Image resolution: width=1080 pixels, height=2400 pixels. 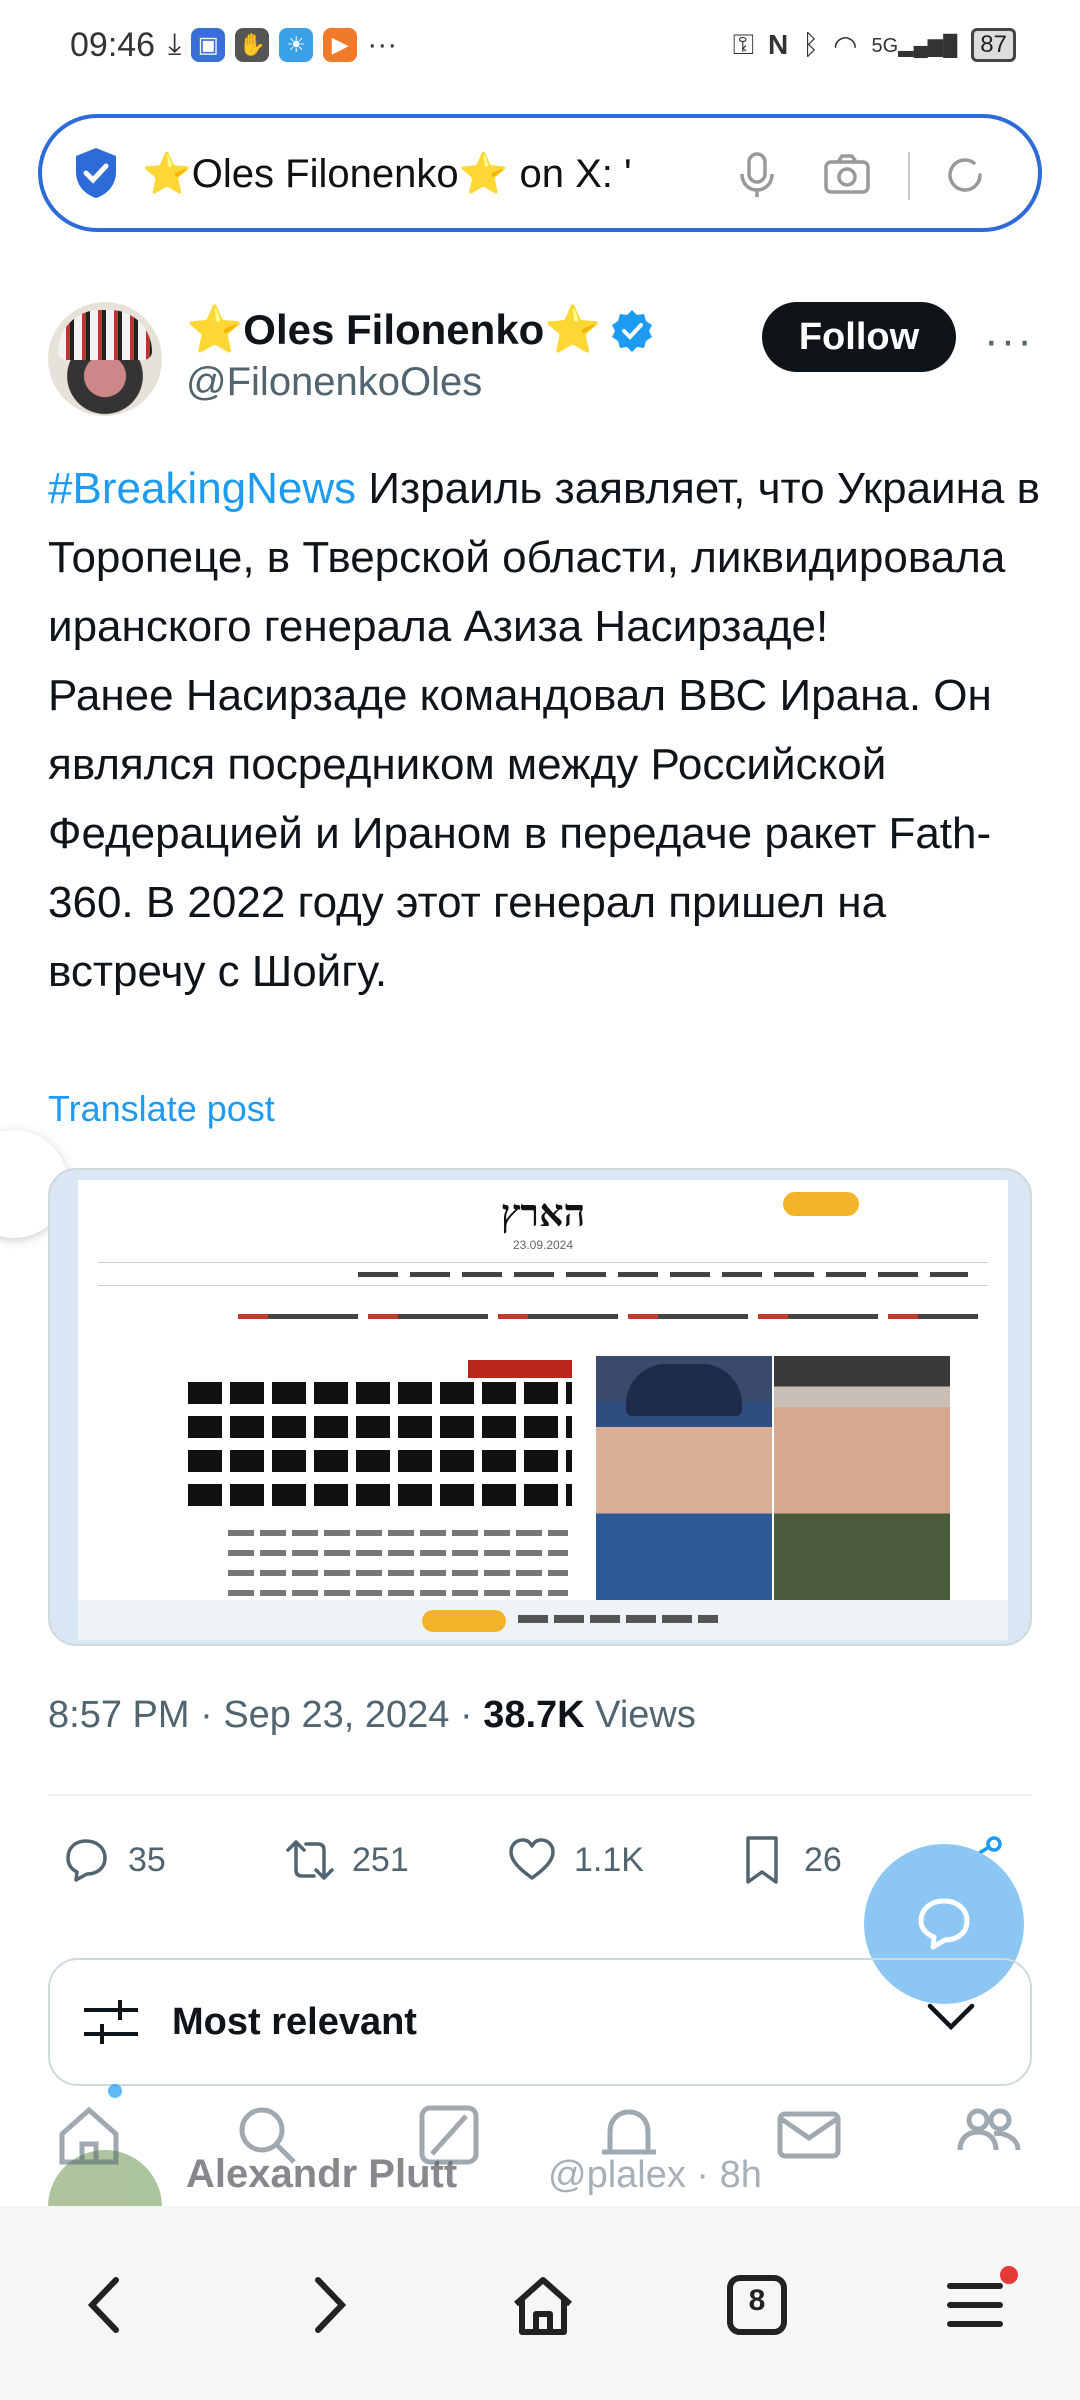 I want to click on sliders-icon, so click(x=111, y=2022).